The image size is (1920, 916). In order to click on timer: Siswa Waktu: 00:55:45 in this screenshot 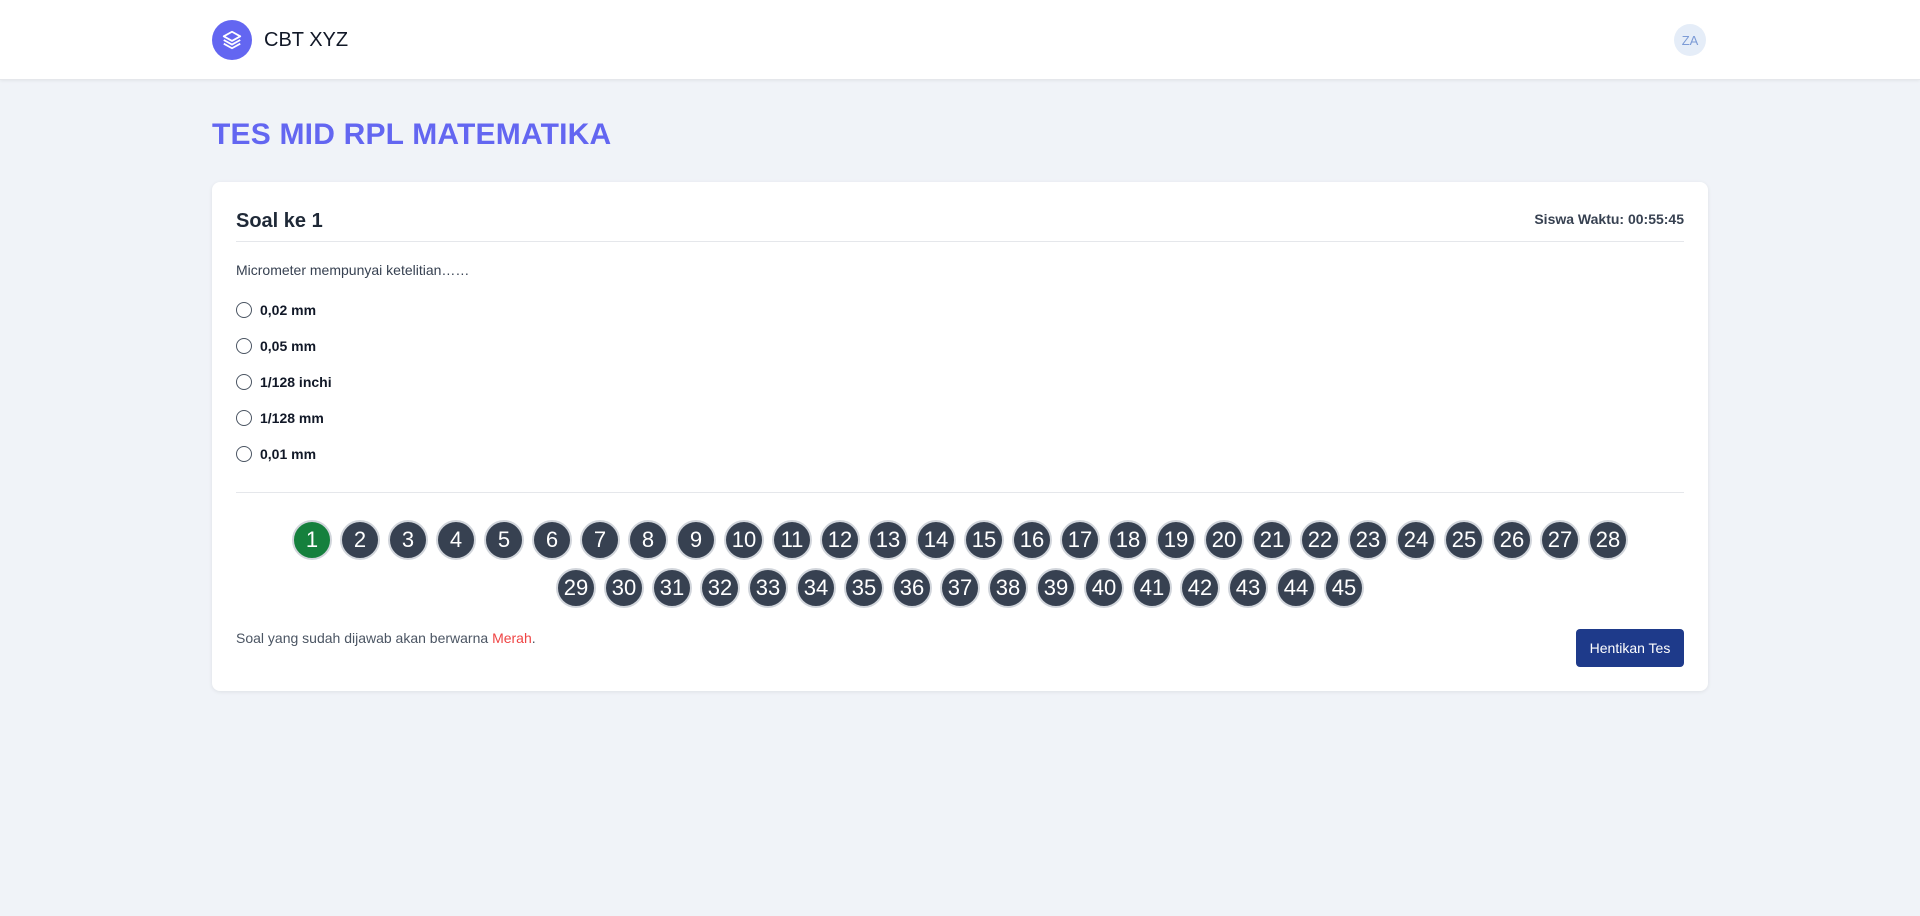, I will do `click(1609, 219)`.